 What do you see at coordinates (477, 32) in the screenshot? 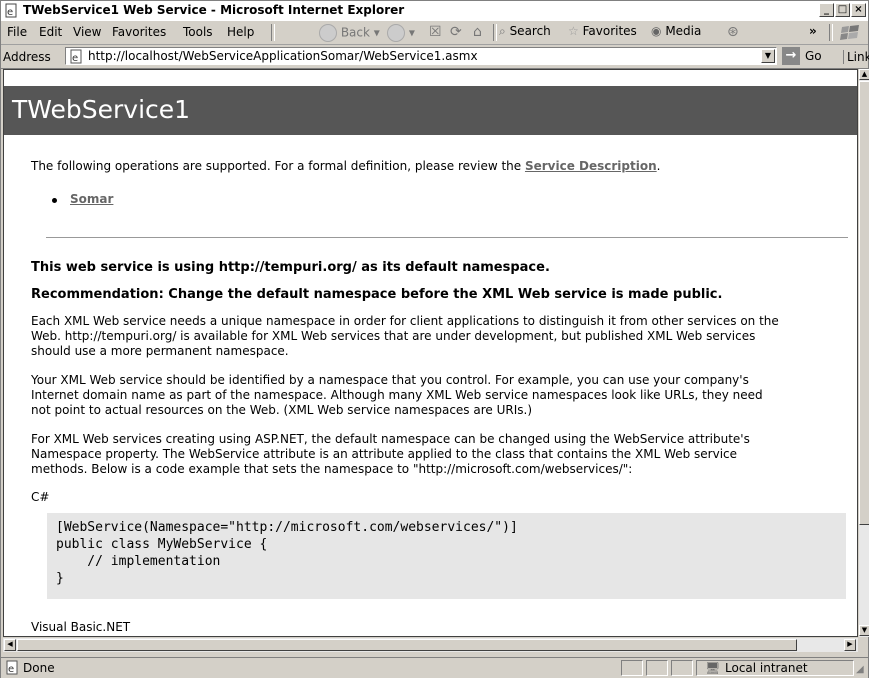
I see `home-icon: ⌂` at bounding box center [477, 32].